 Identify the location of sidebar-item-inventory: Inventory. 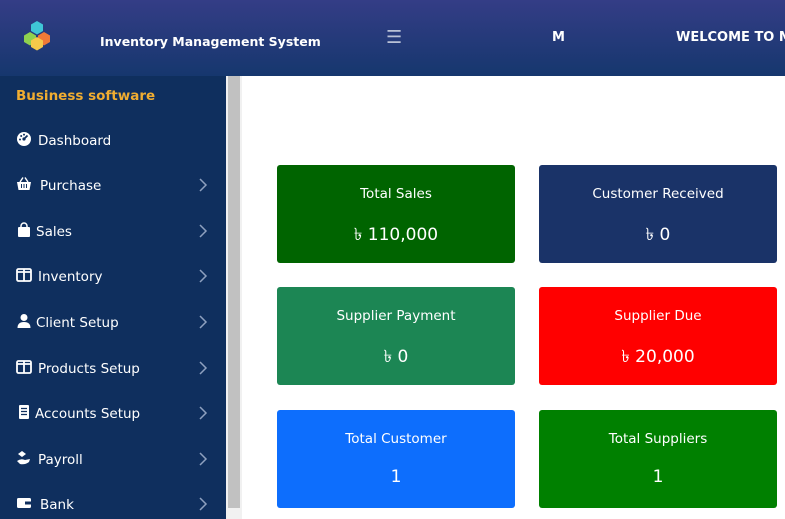
(113, 277).